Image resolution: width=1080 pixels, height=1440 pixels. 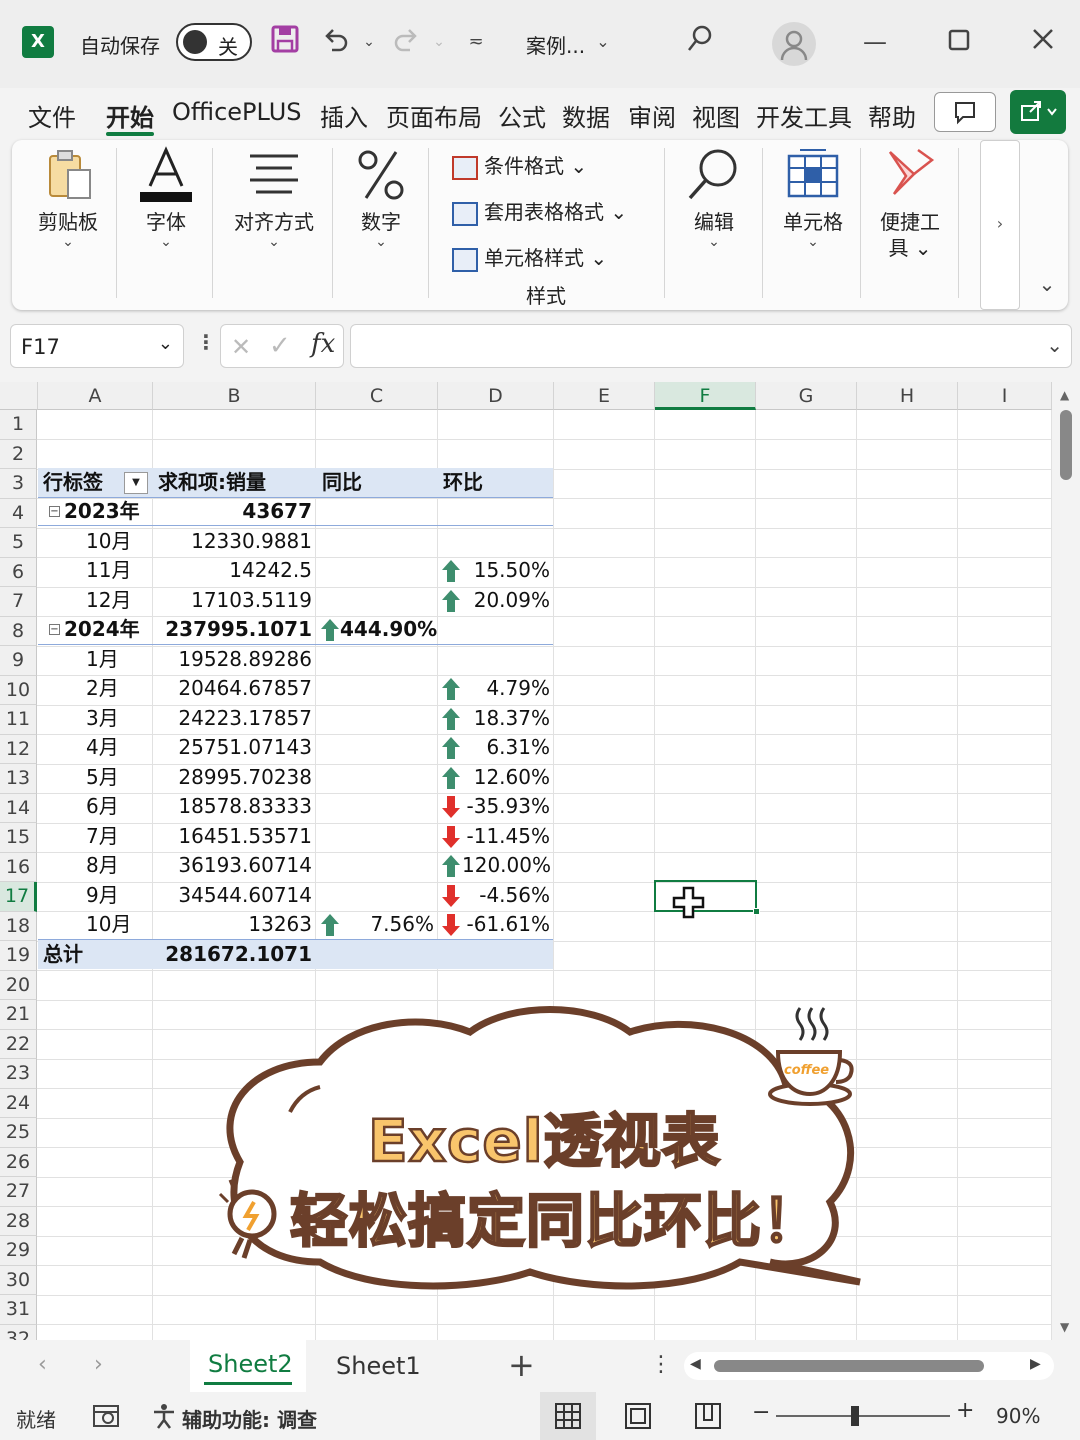 I want to click on tab-file: 文件, so click(x=52, y=115).